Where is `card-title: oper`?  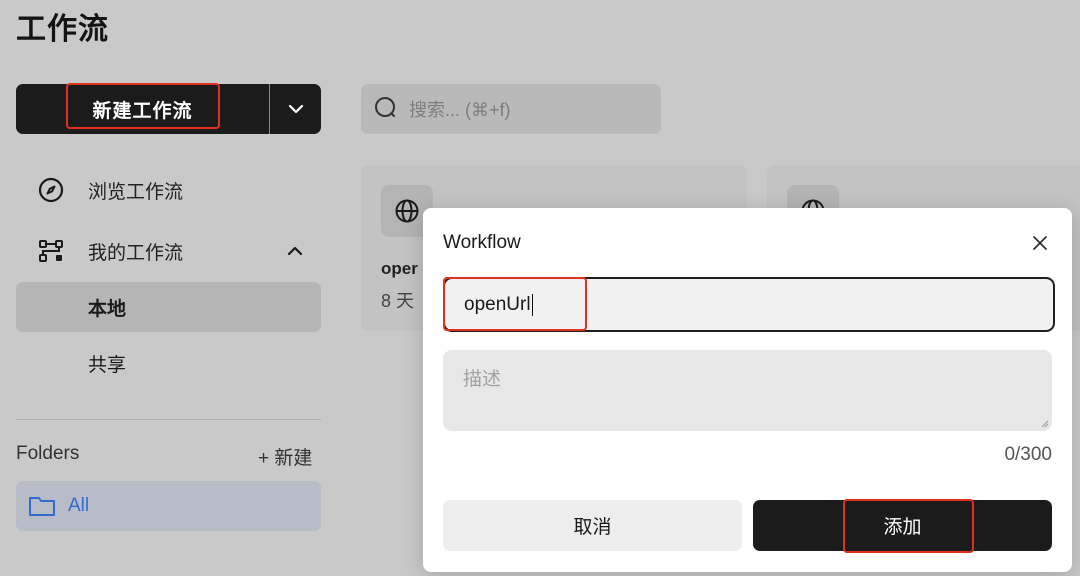 card-title: oper is located at coordinates (399, 268).